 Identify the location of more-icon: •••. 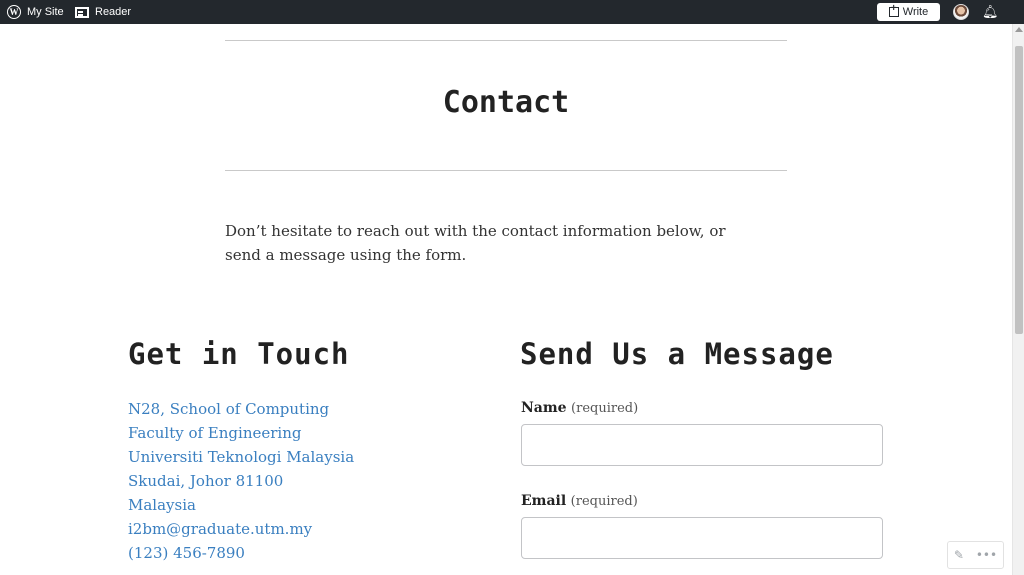
(986, 555).